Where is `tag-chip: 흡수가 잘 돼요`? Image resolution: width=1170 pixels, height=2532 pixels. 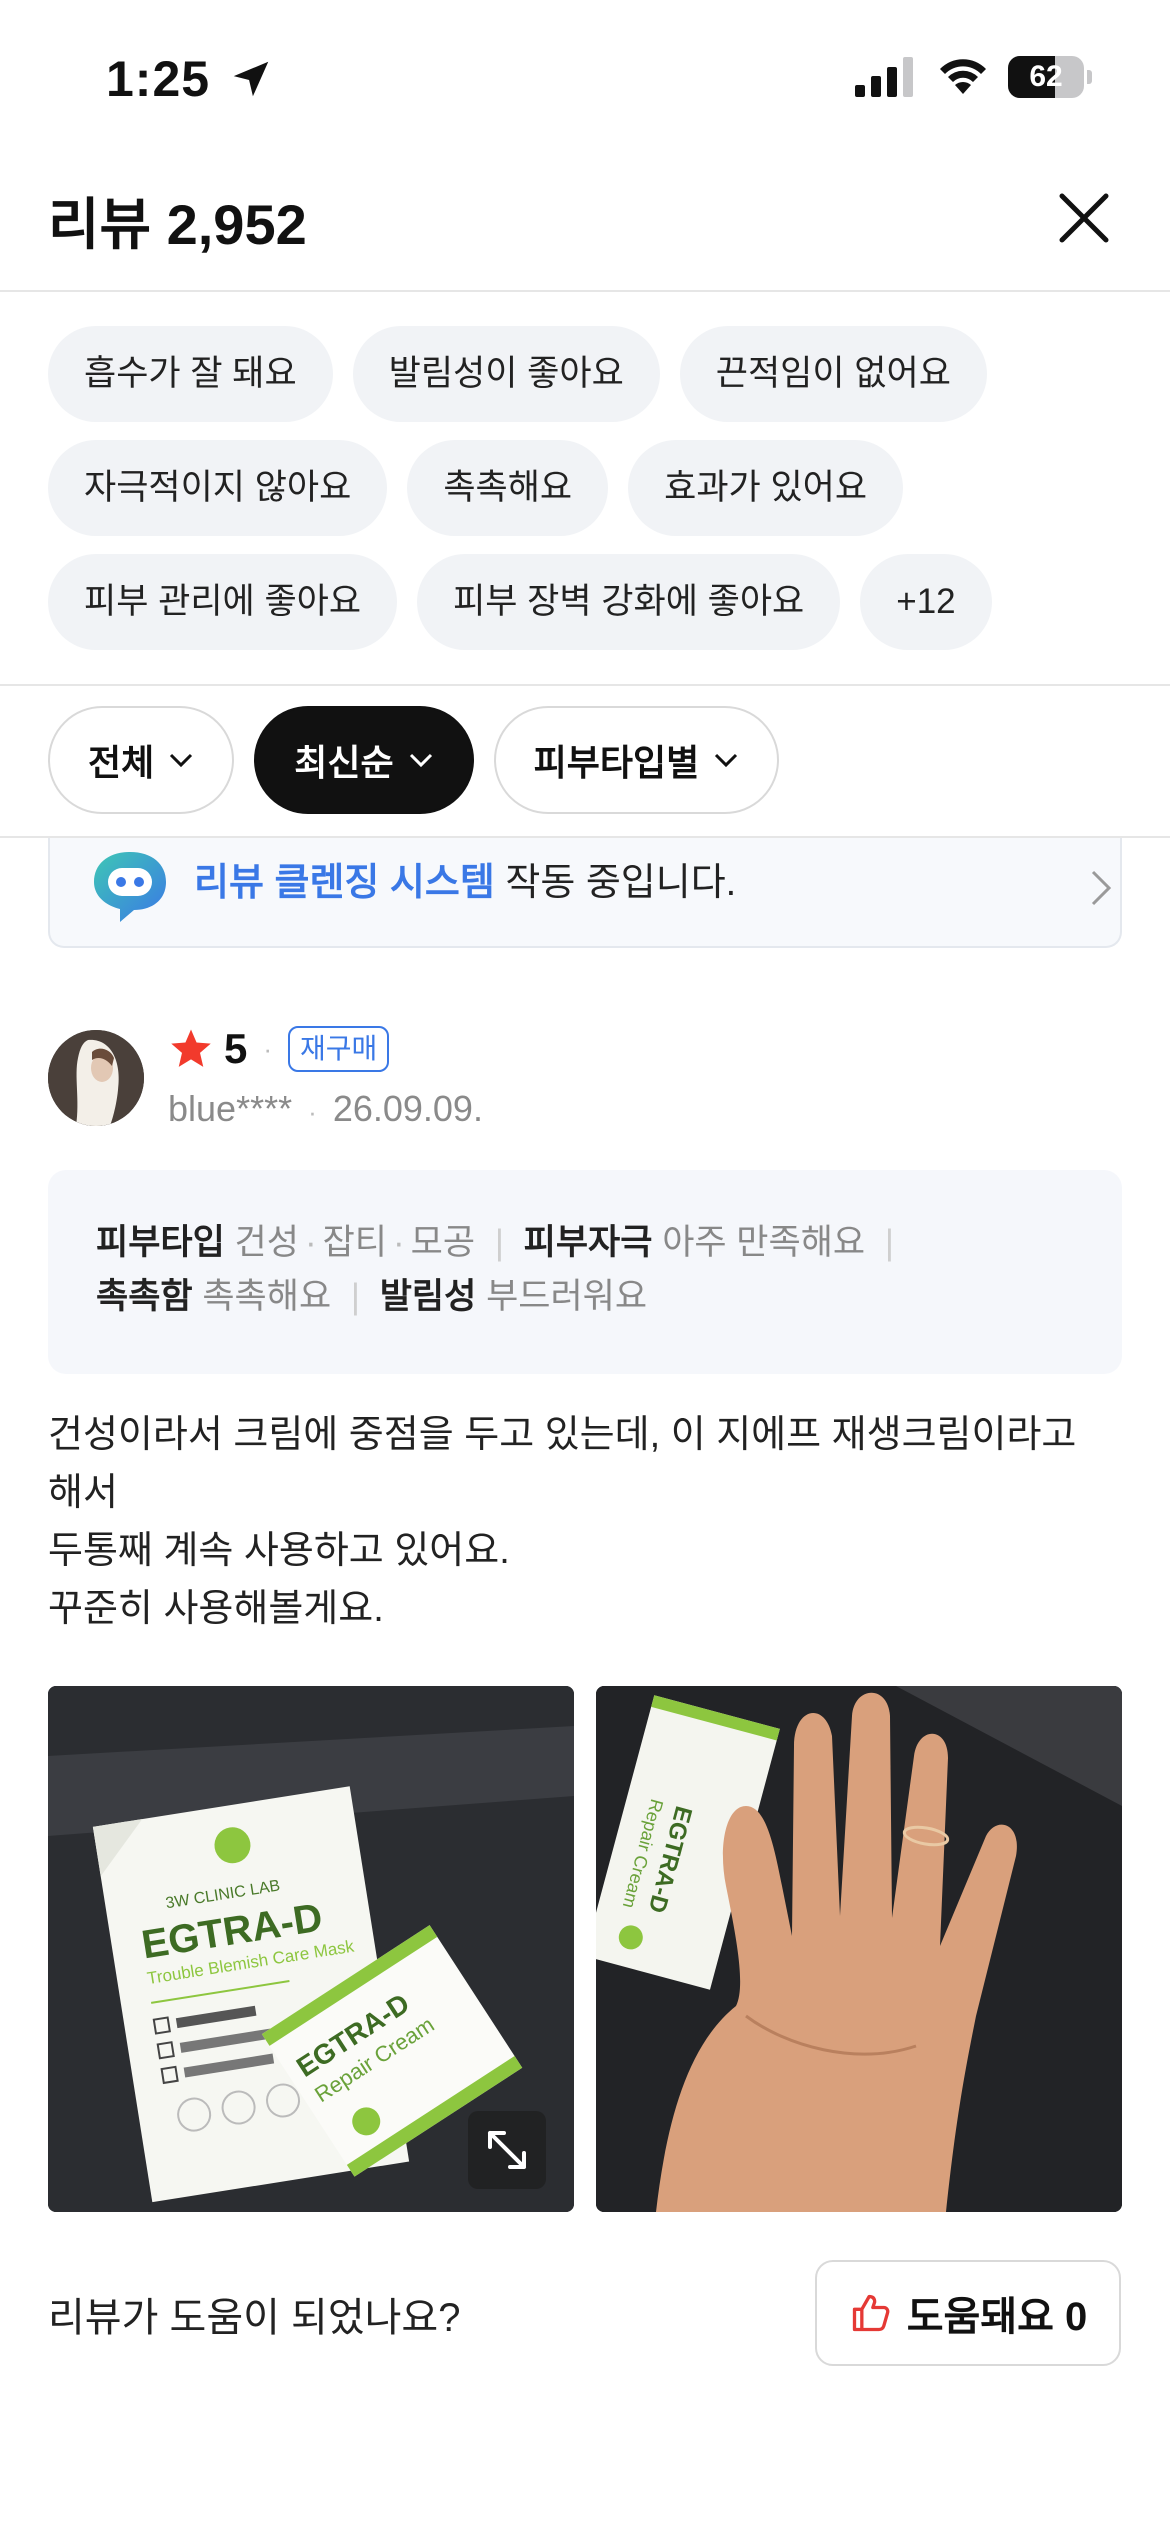
tag-chip: 흡수가 잘 돼요 is located at coordinates (190, 374).